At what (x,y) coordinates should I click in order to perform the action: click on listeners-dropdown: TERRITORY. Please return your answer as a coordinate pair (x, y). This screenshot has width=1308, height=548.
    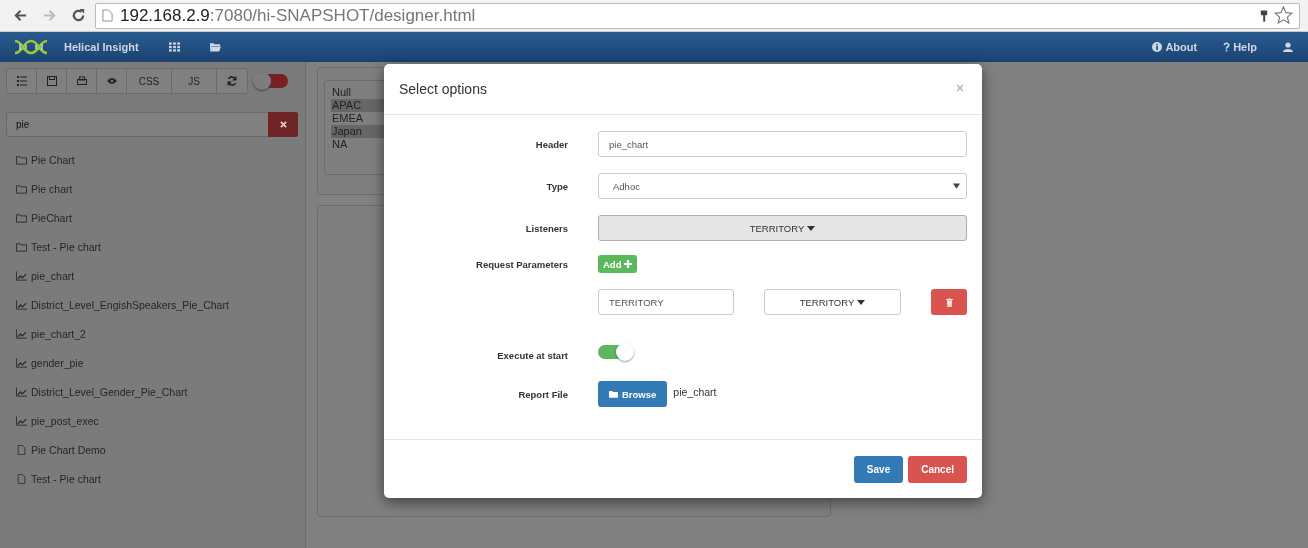
    Looking at the image, I should click on (782, 228).